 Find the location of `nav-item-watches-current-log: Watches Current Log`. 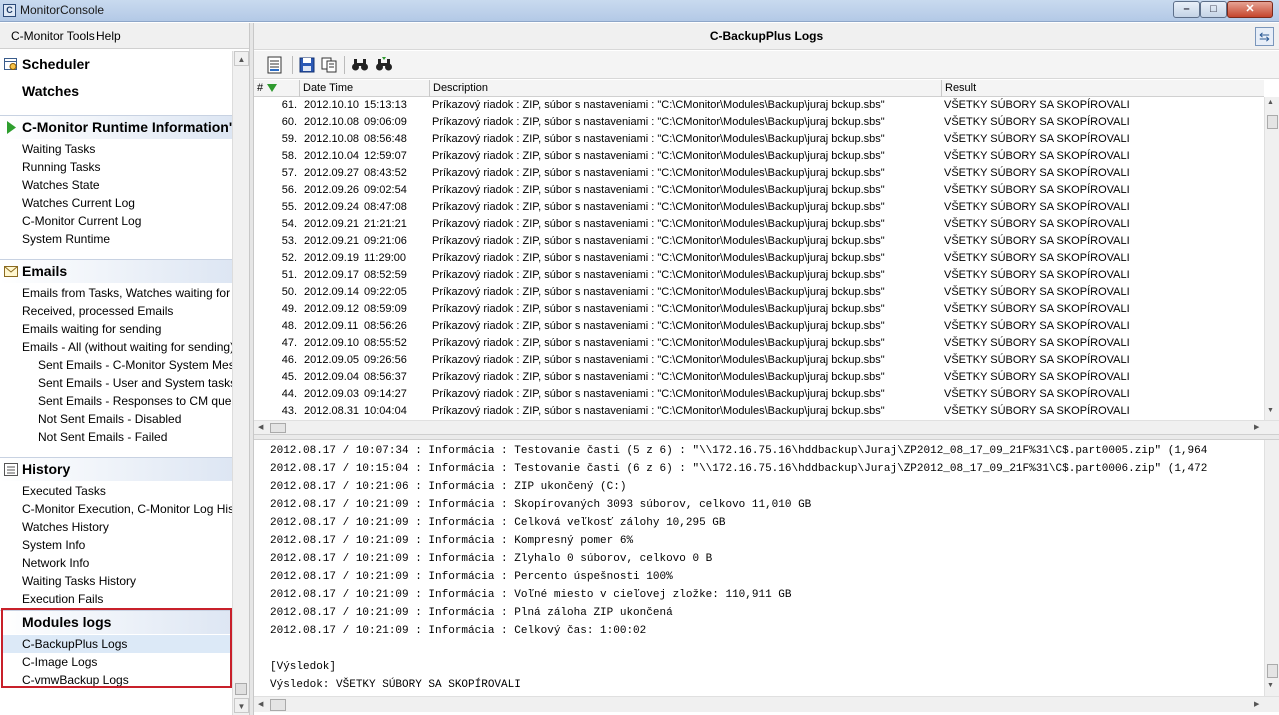

nav-item-watches-current-log: Watches Current Log is located at coordinates (78, 203).